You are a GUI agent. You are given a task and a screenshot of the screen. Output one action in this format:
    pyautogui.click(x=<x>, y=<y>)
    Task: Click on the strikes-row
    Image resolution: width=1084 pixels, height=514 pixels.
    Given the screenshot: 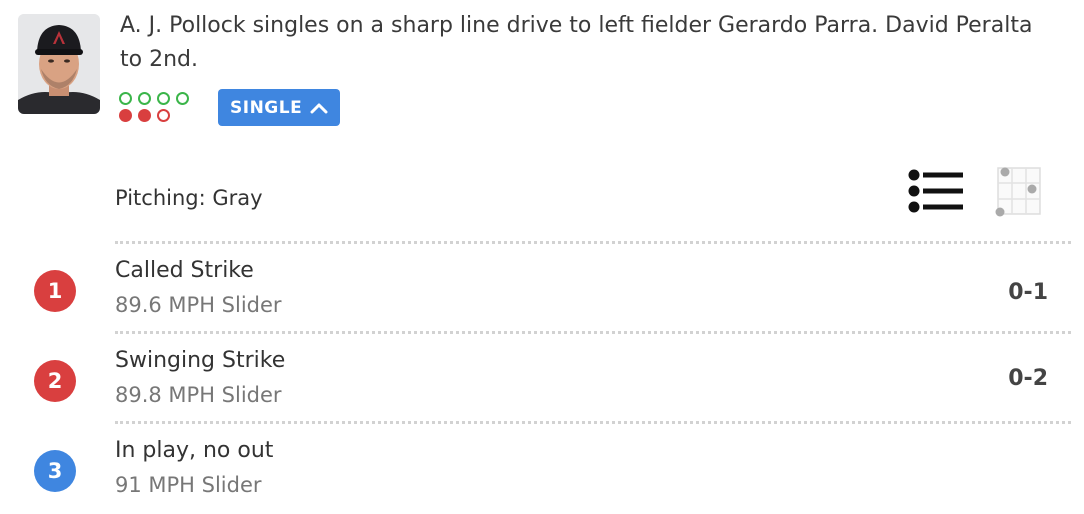 What is the action you would take?
    pyautogui.click(x=164, y=116)
    